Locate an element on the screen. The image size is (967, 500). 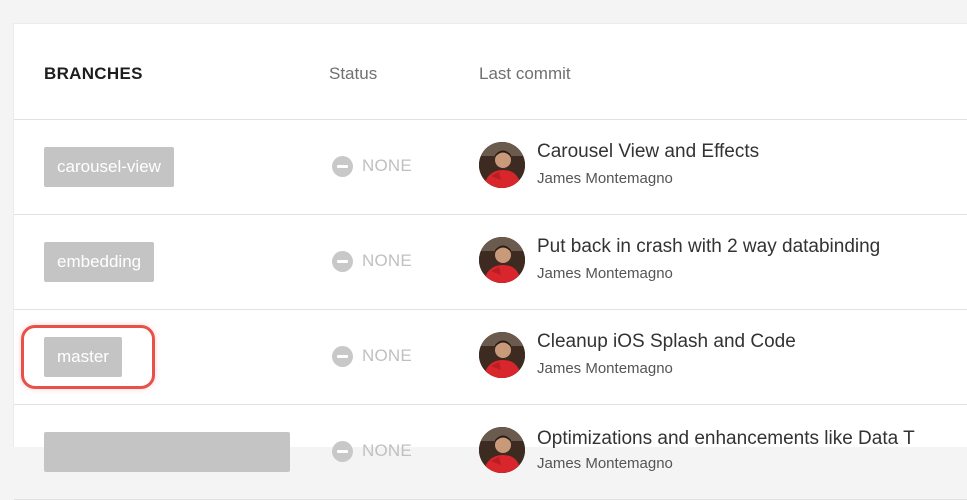
branch-tag: embedding is located at coordinates (99, 262).